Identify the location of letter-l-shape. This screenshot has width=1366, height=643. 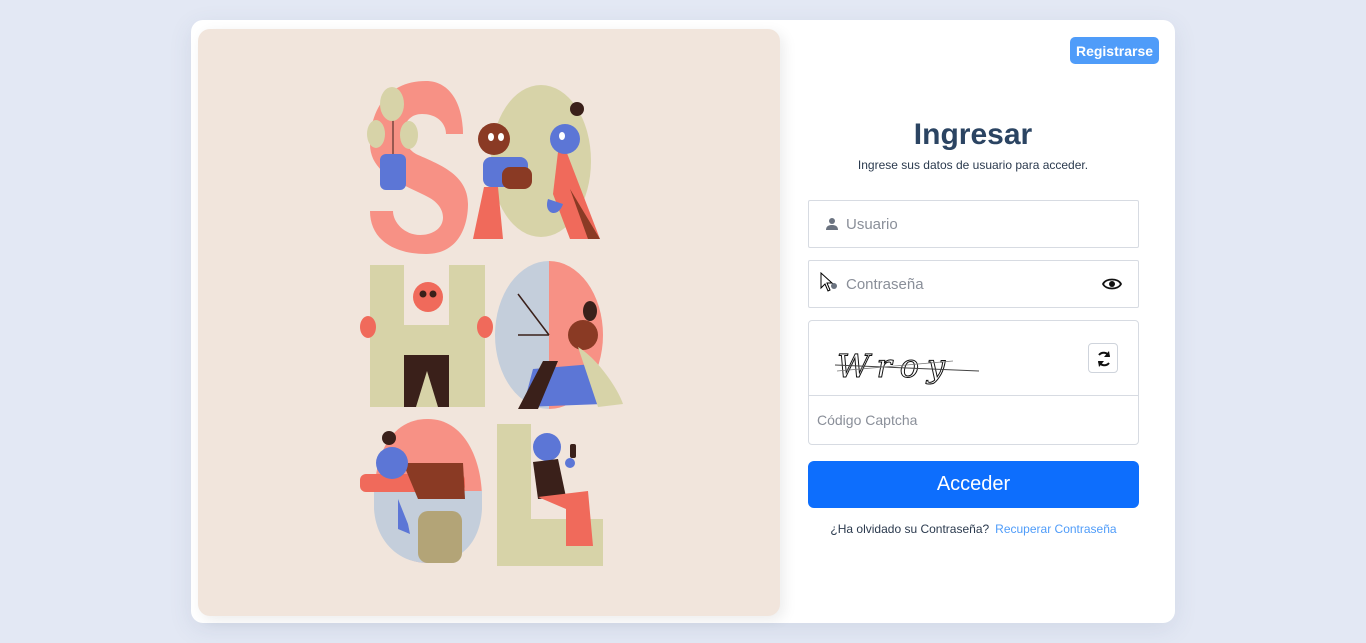
(550, 495).